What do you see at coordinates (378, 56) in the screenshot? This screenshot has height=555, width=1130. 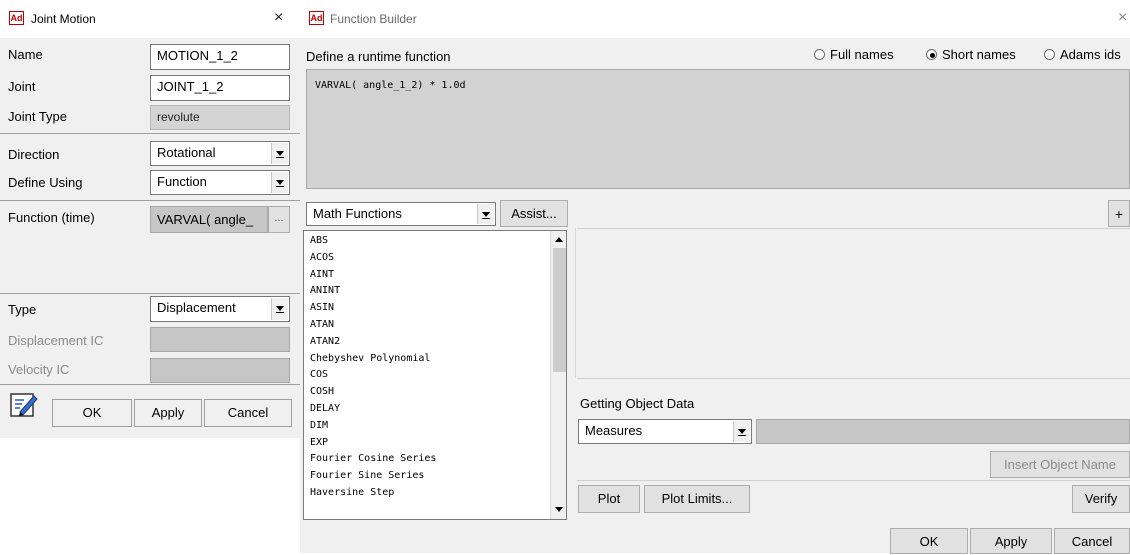 I see `define-function-label: Define a runtime function` at bounding box center [378, 56].